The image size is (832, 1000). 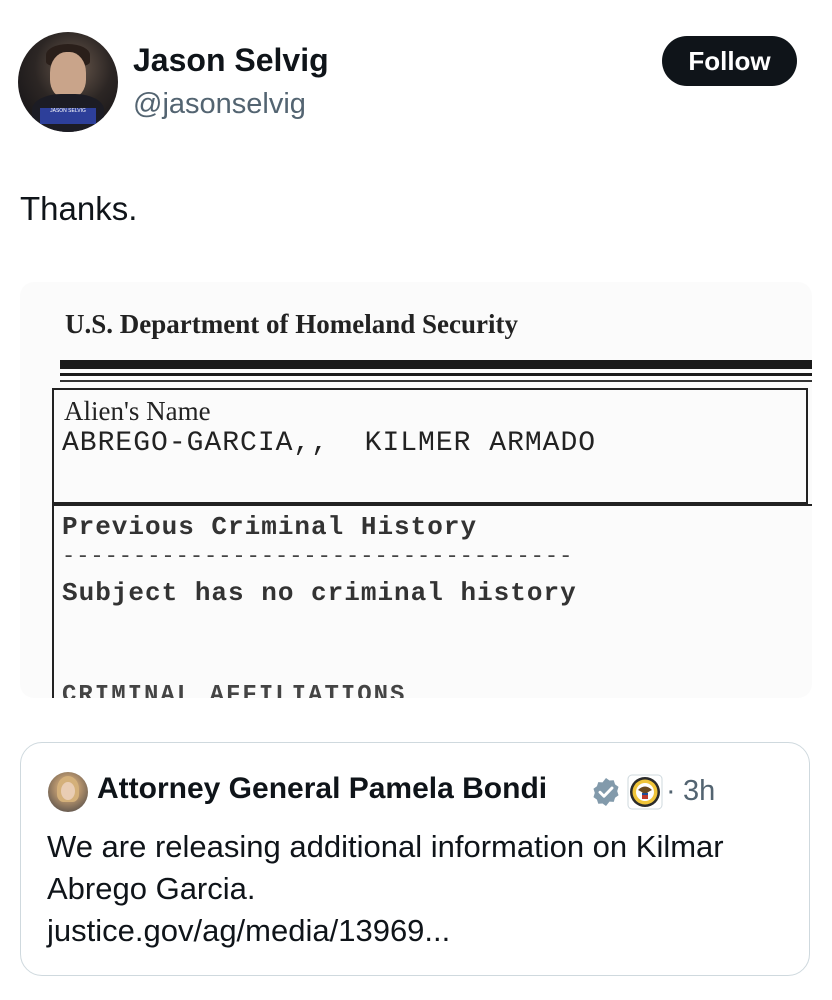 What do you see at coordinates (319, 593) in the screenshot?
I see `history-value: Subject has no criminal history` at bounding box center [319, 593].